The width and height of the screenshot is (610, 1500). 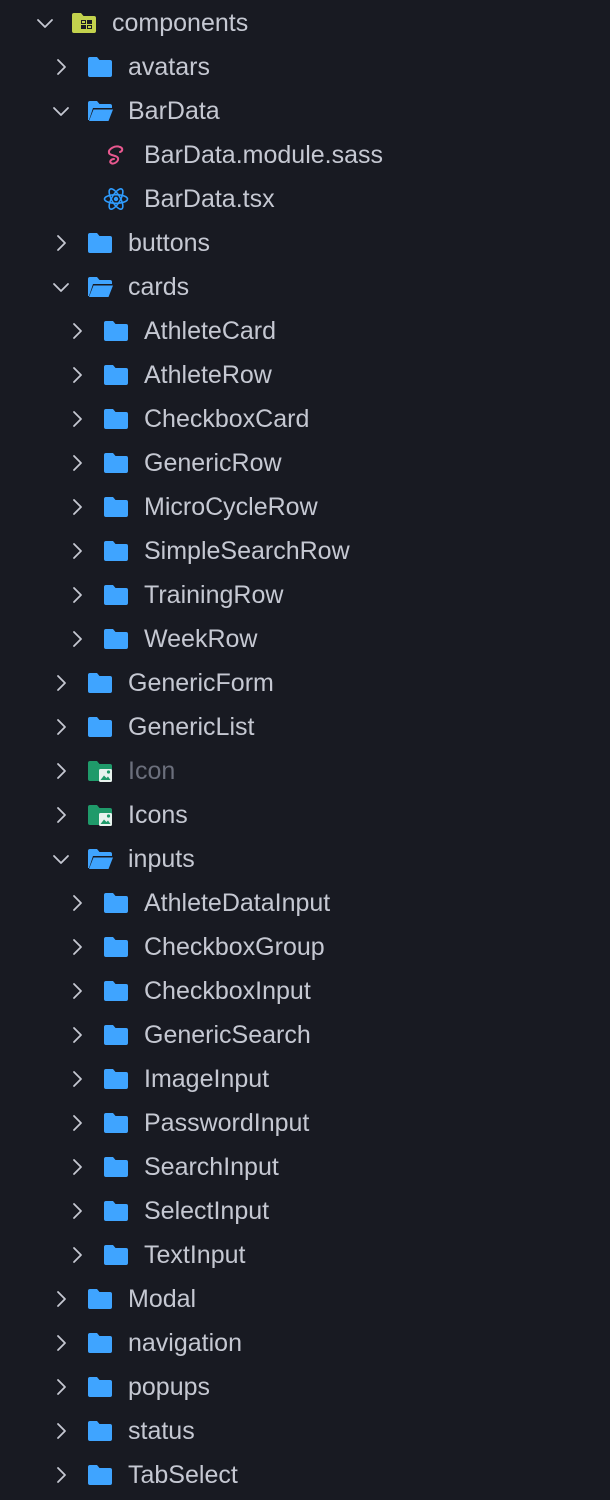 I want to click on folder-item-simplesearchrow: SimpleSearchRow, so click(x=305, y=551).